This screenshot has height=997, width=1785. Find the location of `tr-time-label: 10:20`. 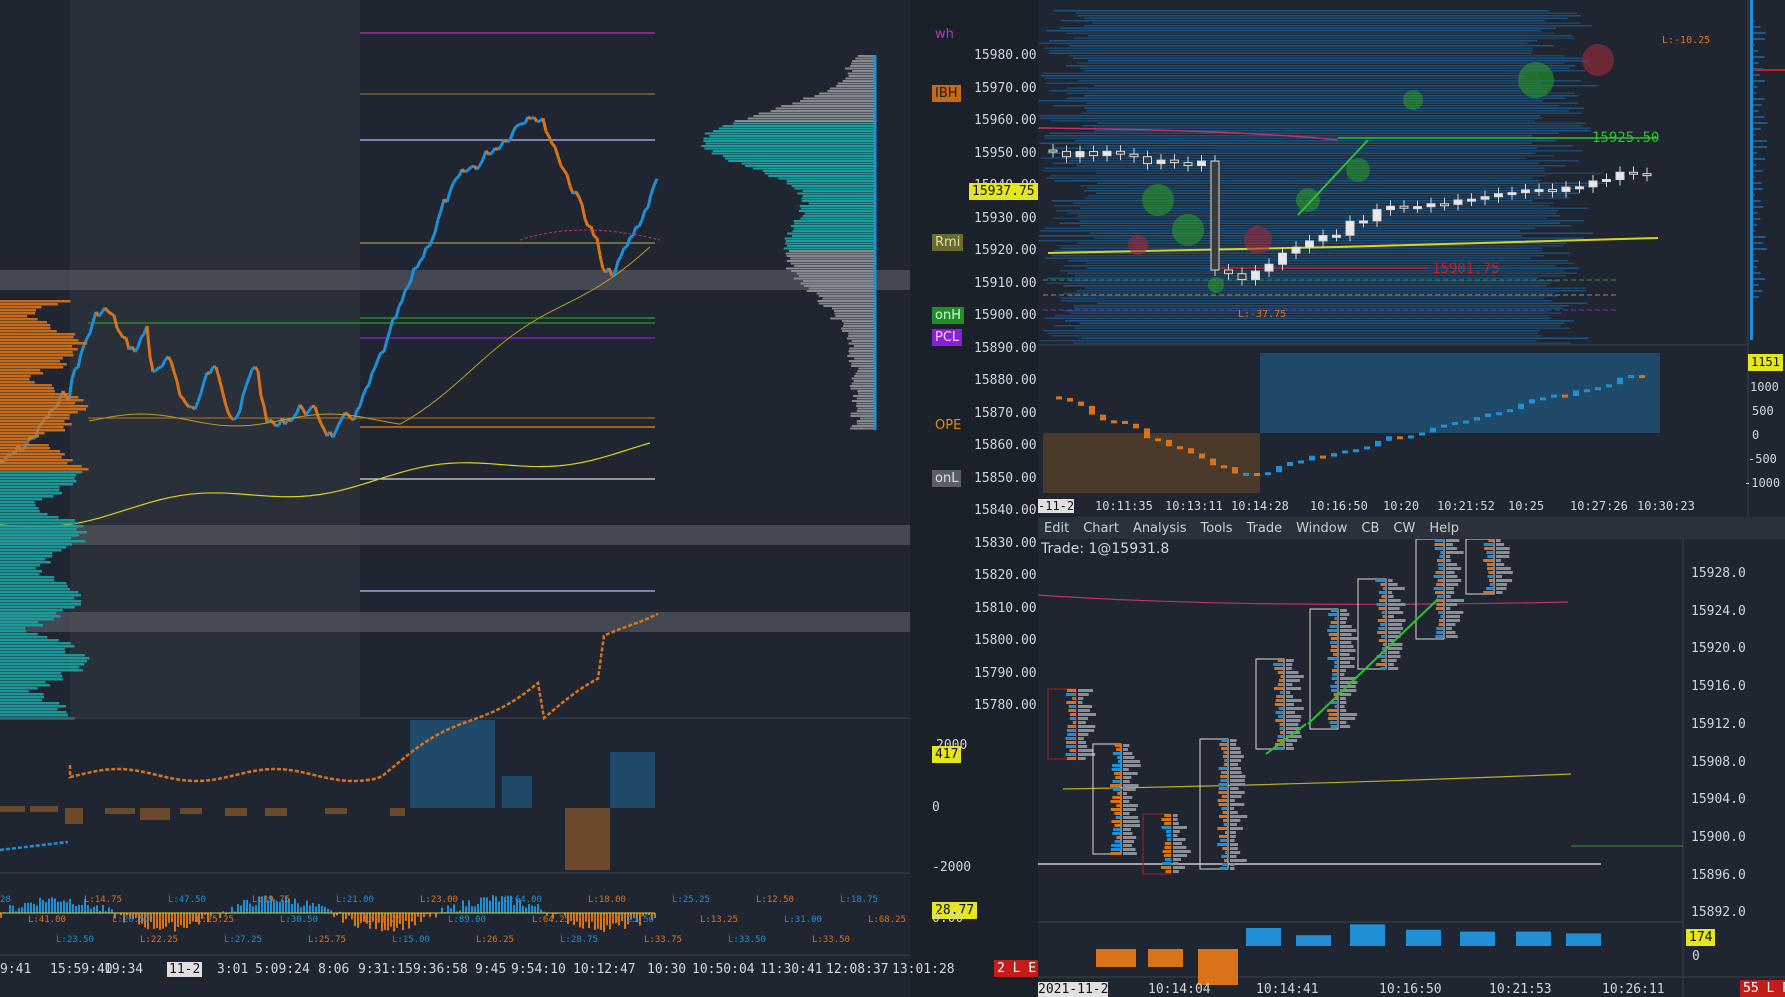

tr-time-label: 10:20 is located at coordinates (1401, 506).